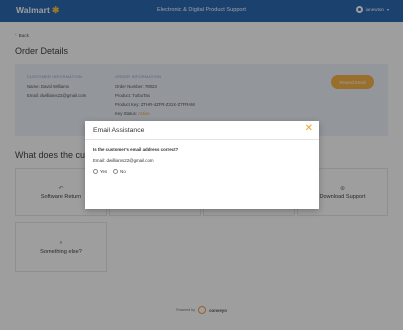  What do you see at coordinates (99, 160) in the screenshot?
I see `modal-email-label: Email:` at bounding box center [99, 160].